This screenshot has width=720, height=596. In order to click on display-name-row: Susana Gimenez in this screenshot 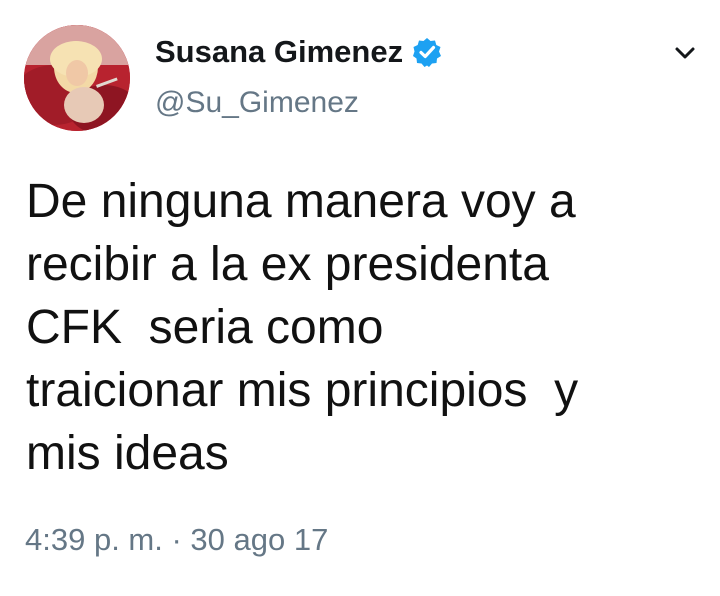, I will do `click(299, 52)`.